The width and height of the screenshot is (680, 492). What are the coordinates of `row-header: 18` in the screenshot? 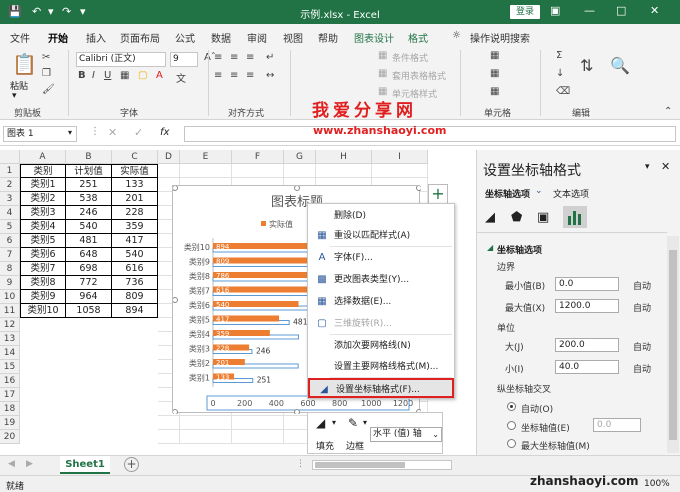 It's located at (10, 409).